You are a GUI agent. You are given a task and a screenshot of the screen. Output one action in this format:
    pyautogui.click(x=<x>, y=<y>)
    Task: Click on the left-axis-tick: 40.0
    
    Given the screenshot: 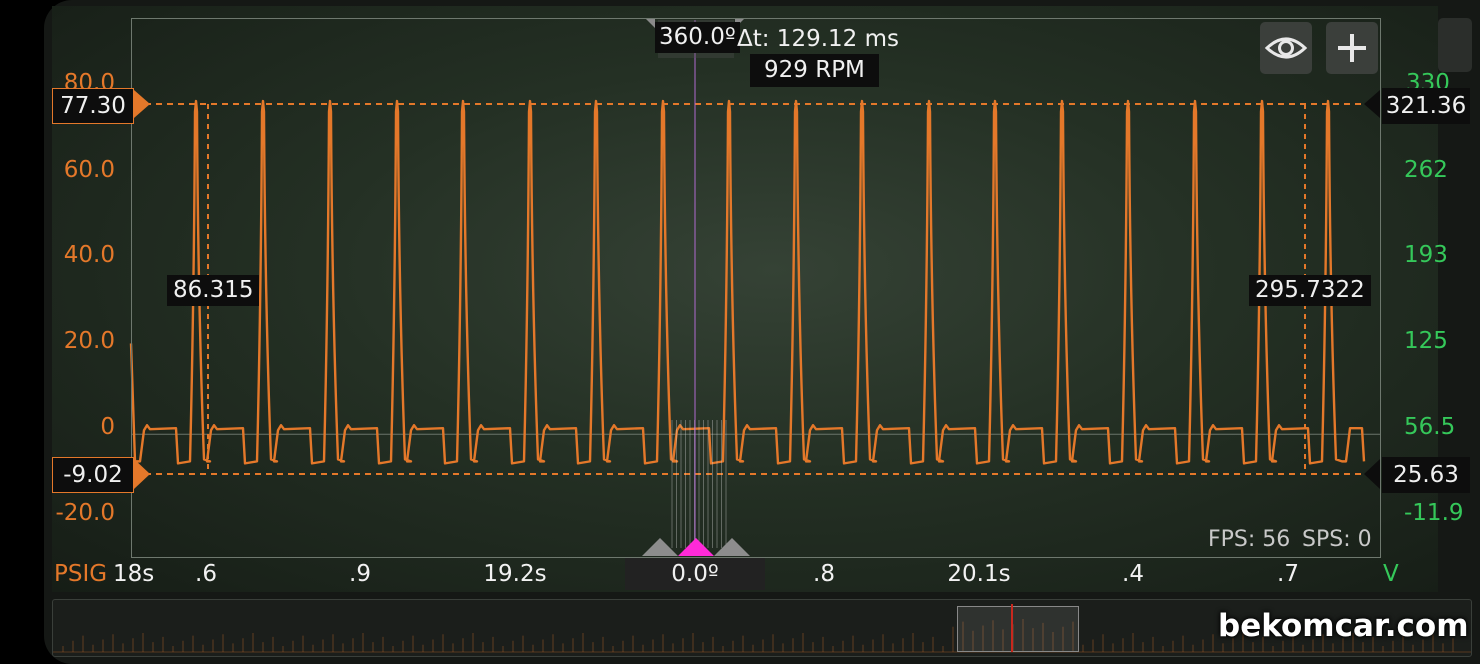 What is the action you would take?
    pyautogui.click(x=89, y=255)
    